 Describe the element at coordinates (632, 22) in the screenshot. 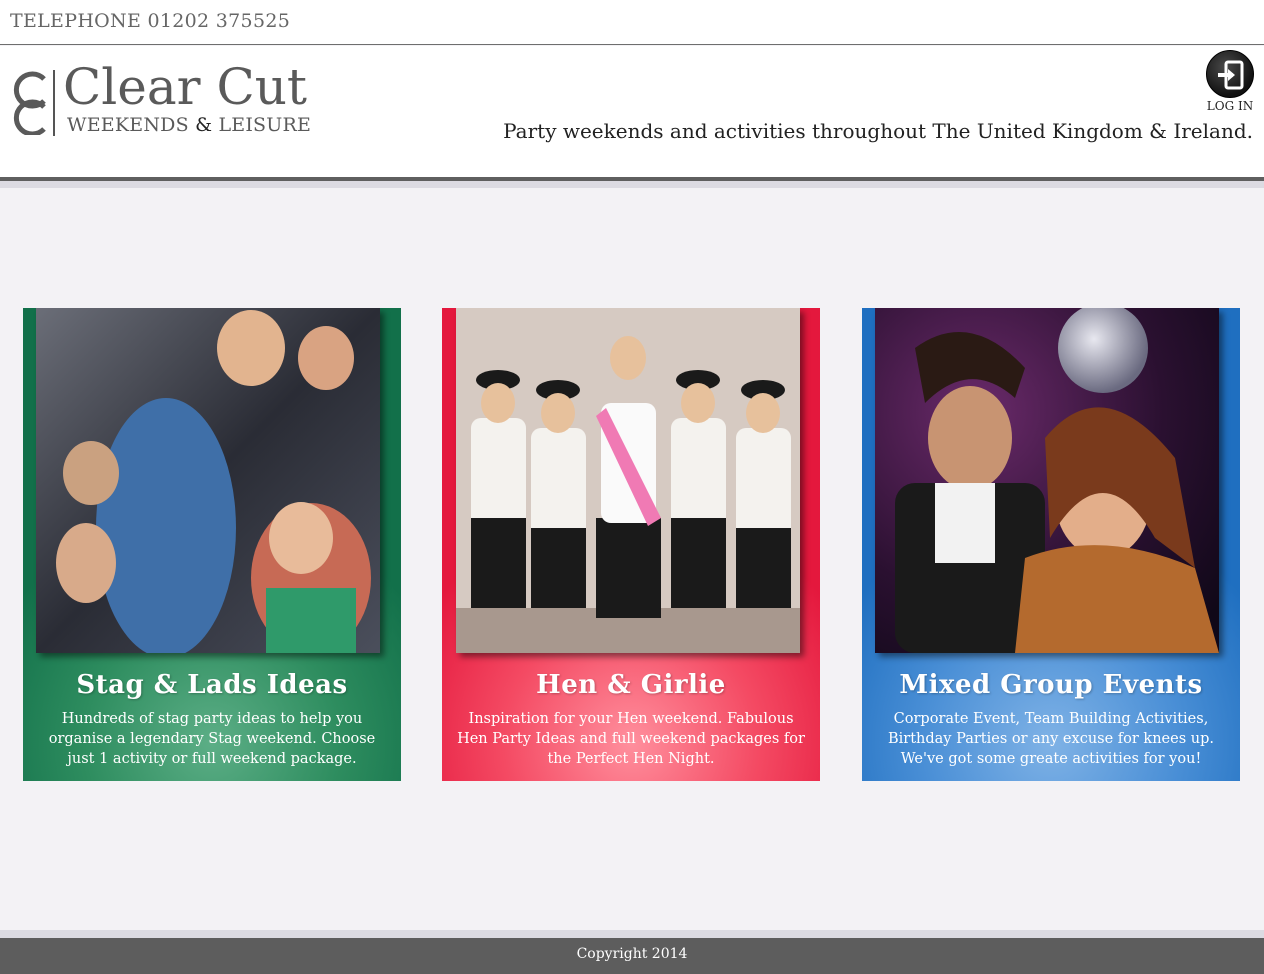

I see `top-bar: TELEPHONE 01202 375525` at that location.